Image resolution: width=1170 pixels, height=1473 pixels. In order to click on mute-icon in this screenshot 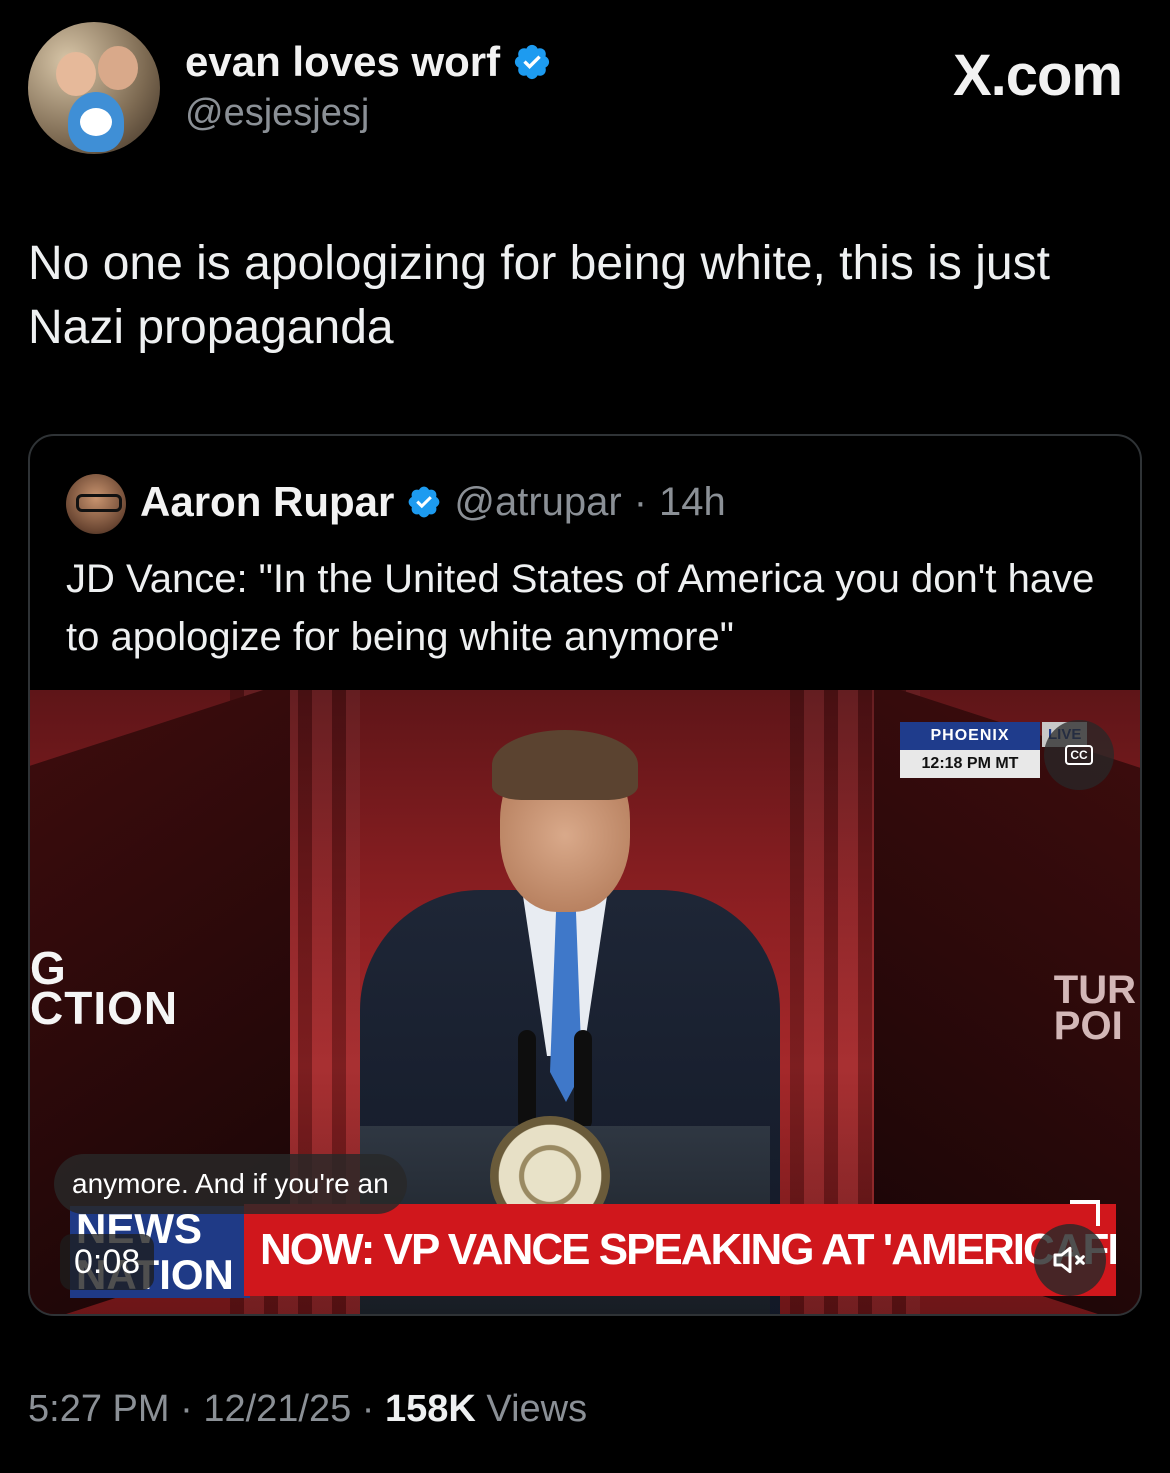, I will do `click(1069, 1260)`.